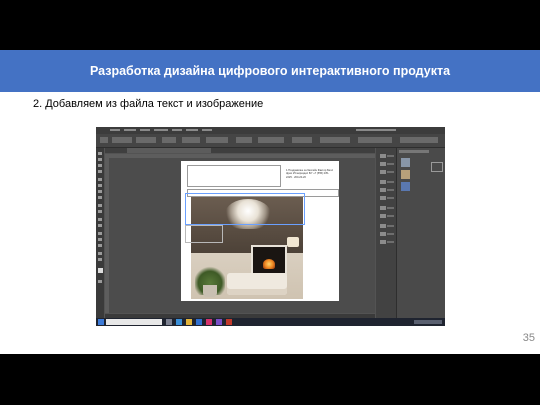  Describe the element at coordinates (100, 239) in the screenshot. I see `note-tool-icon` at that location.